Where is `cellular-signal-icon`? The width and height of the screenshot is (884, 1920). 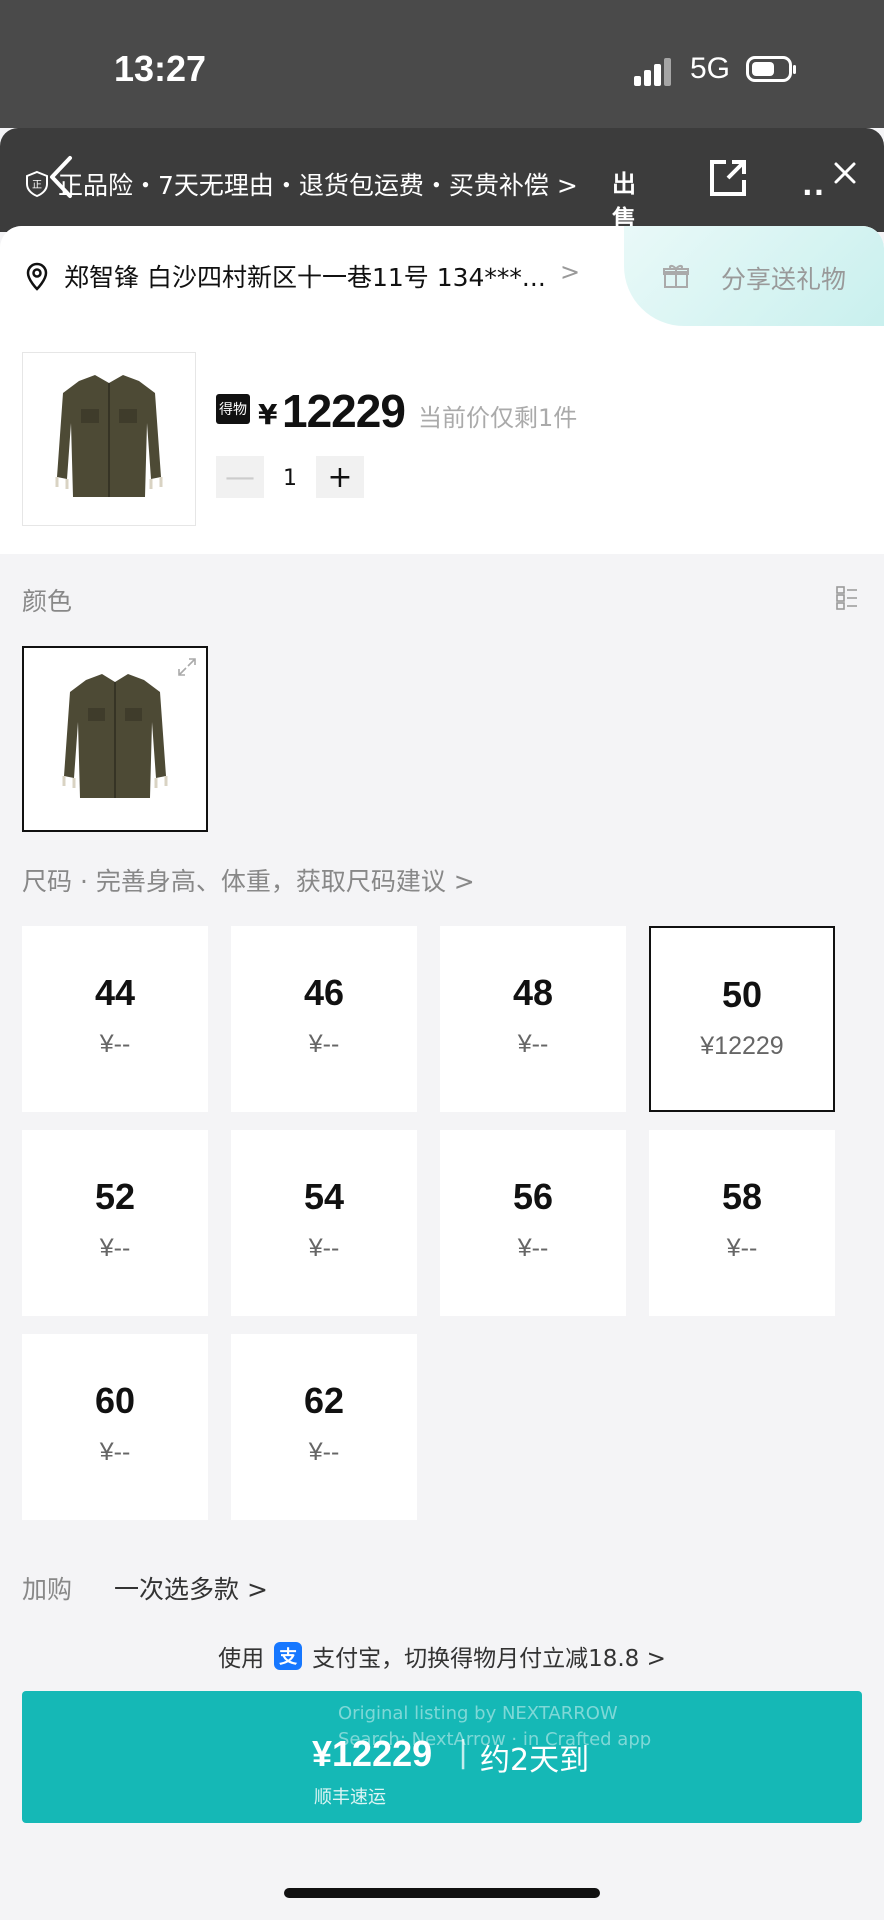 cellular-signal-icon is located at coordinates (654, 72).